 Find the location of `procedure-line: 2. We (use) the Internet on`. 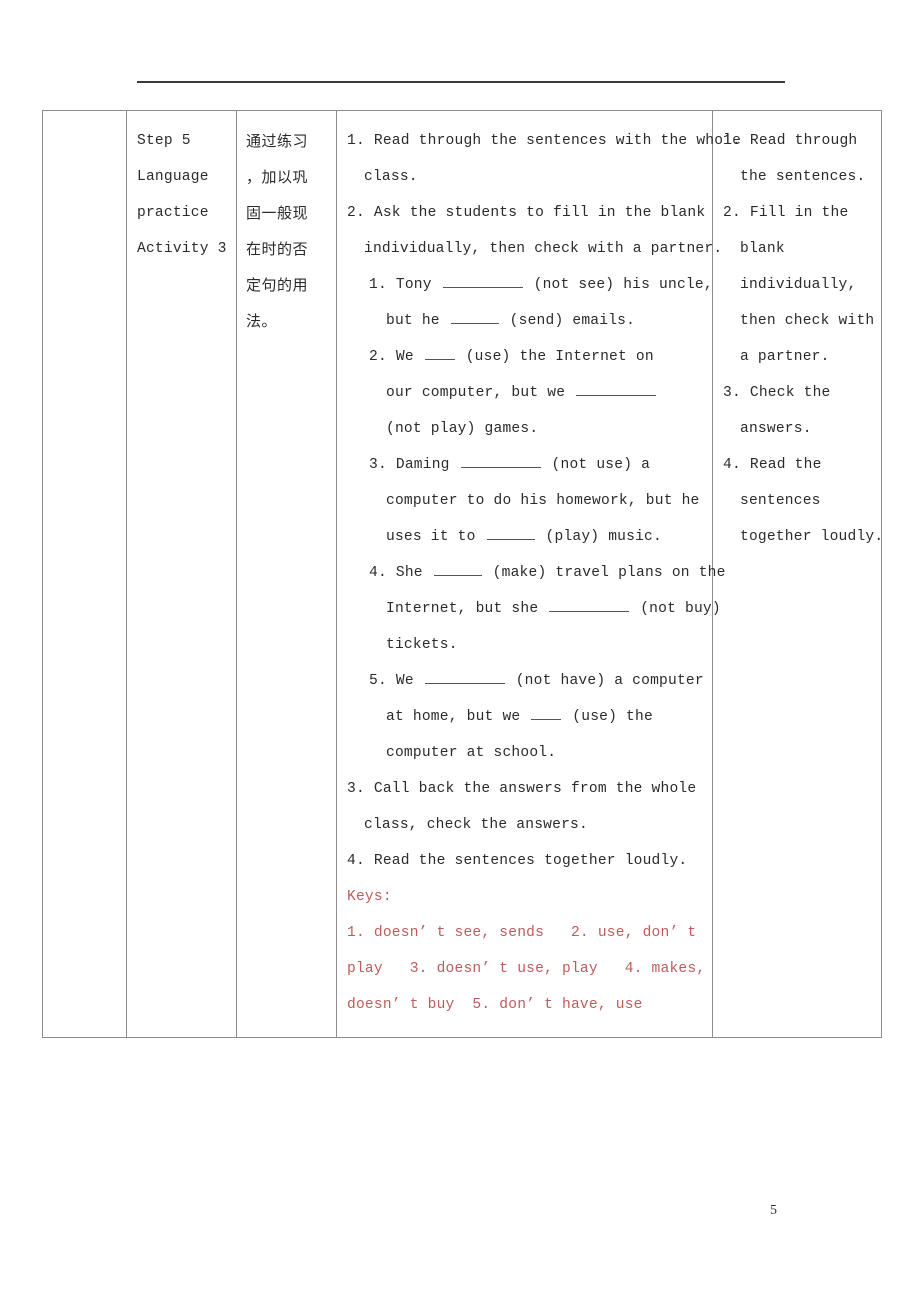

procedure-line: 2. We (use) the Internet on is located at coordinates (525, 357).